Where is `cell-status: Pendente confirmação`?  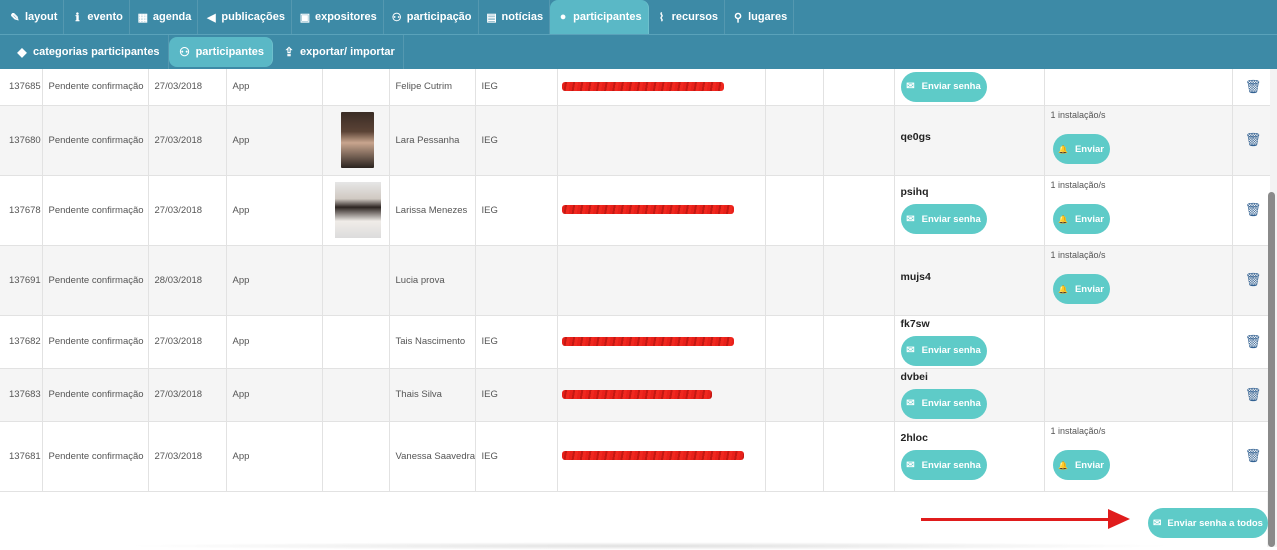 cell-status: Pendente confirmação is located at coordinates (95, 395).